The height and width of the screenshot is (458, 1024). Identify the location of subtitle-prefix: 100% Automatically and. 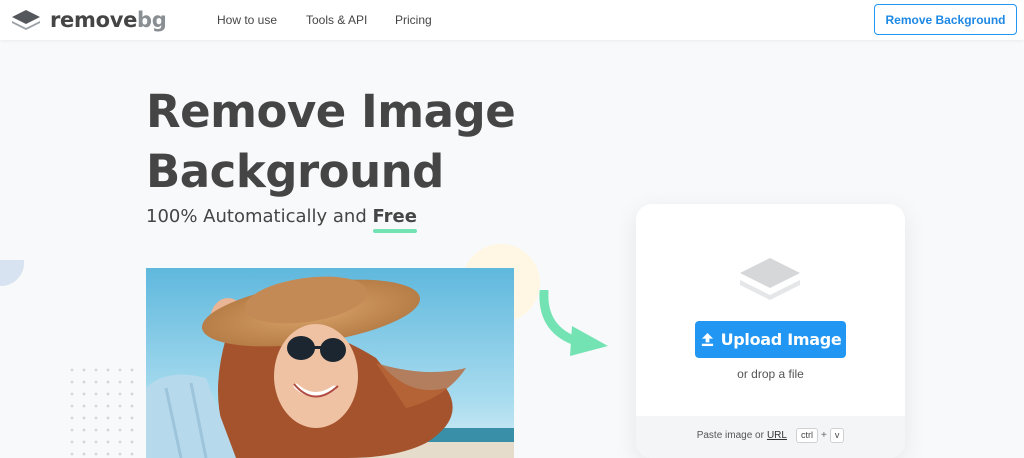
(259, 216).